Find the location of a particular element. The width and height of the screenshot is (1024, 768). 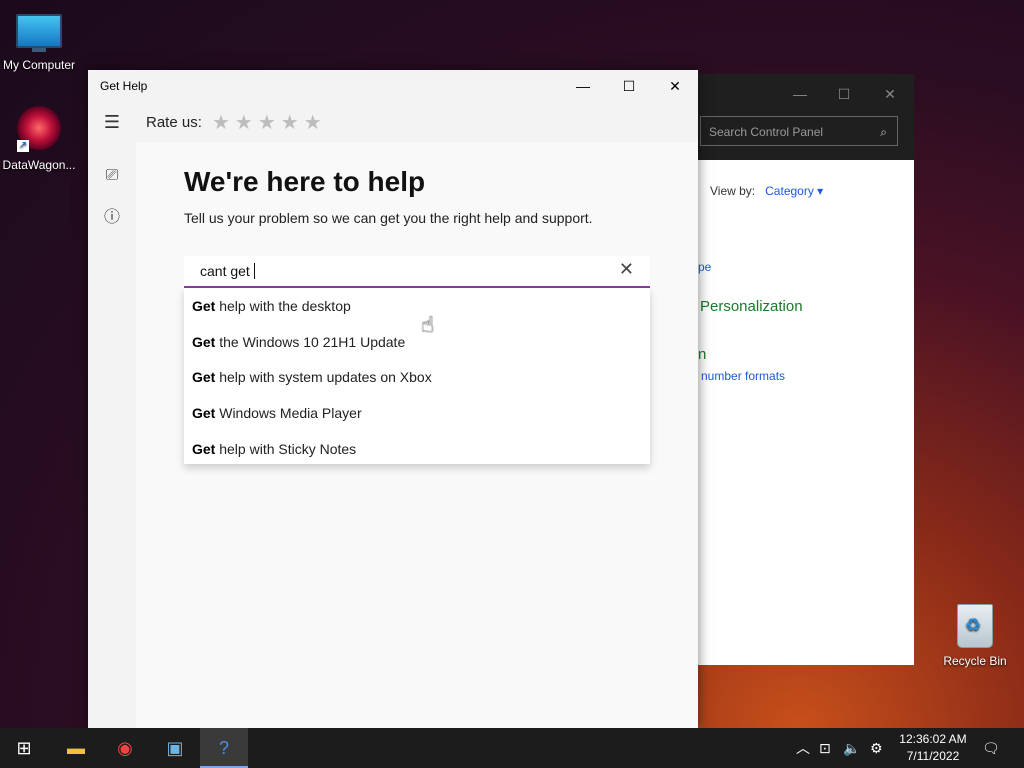

suggestion-item: Get help with Sticky Notes is located at coordinates (274, 449).